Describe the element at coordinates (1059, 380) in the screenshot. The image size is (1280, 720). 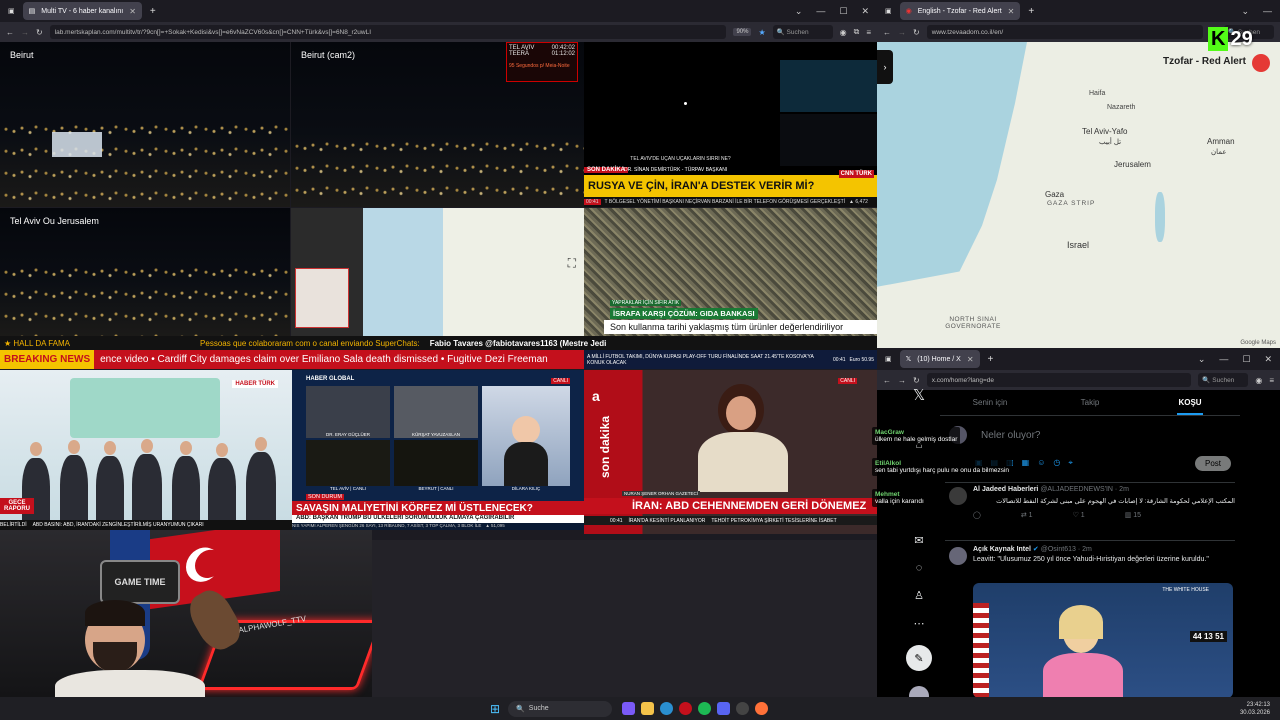
I see `url-bar: x.com/home?lang=de` at that location.